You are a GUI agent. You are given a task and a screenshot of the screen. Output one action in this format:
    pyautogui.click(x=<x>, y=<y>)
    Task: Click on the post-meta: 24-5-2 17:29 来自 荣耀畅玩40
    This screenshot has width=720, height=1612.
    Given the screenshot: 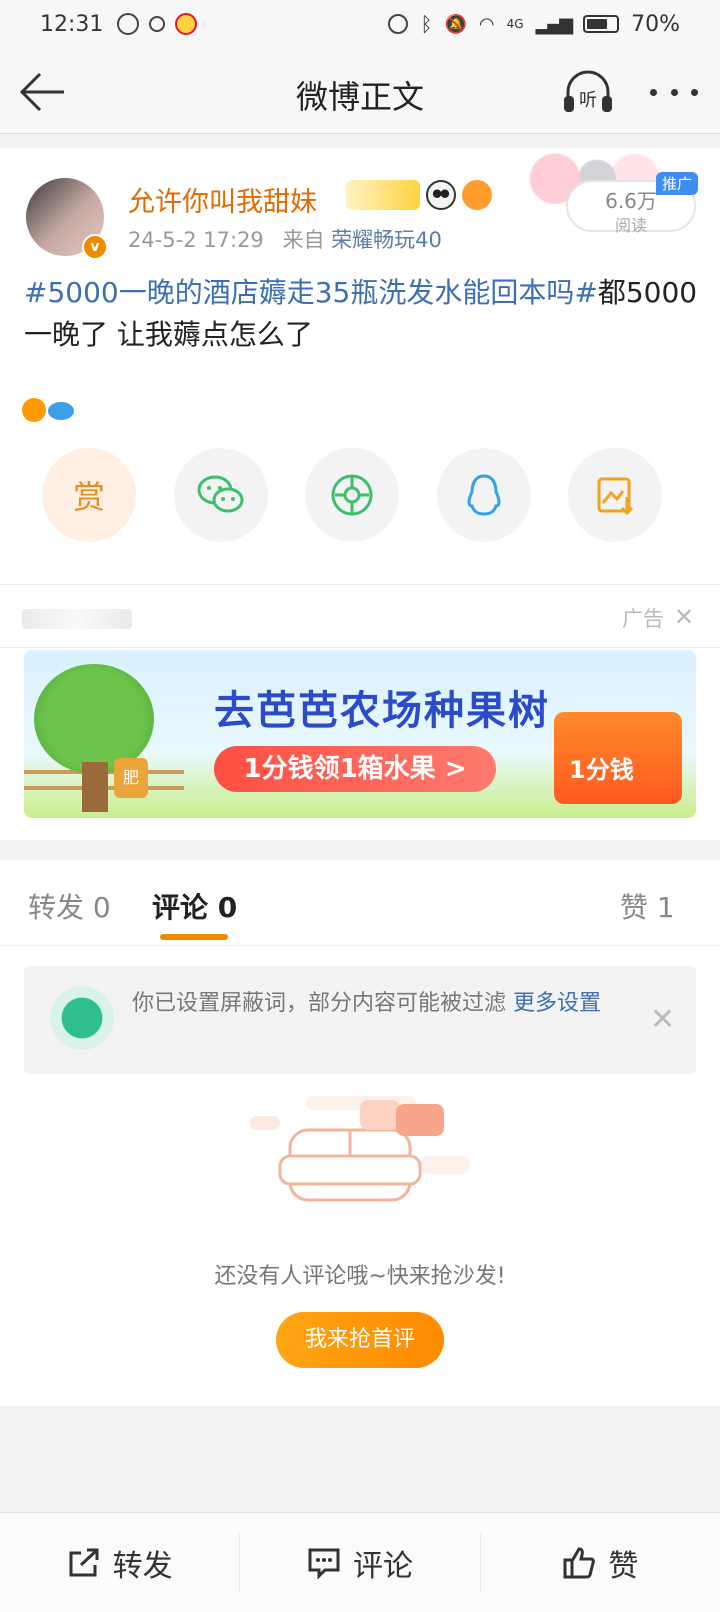 What is the action you would take?
    pyautogui.click(x=285, y=239)
    